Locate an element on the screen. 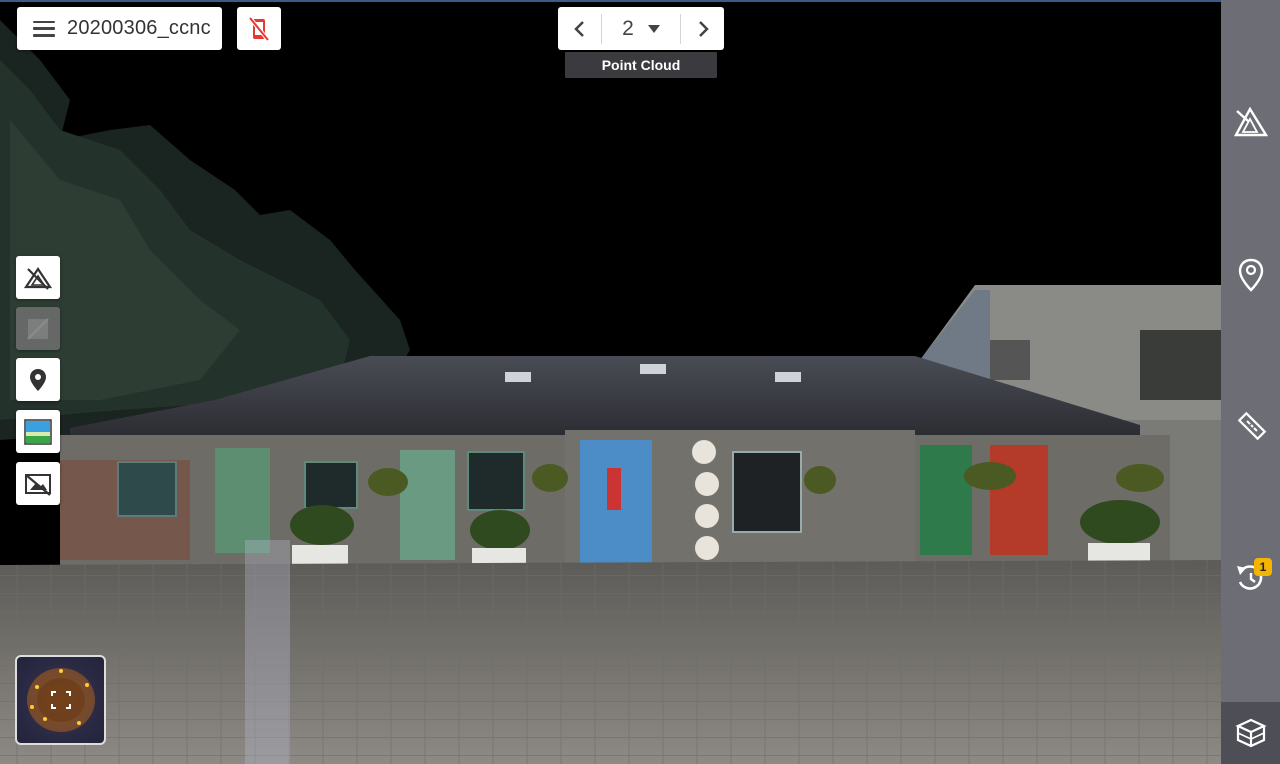  measure-area-button is located at coordinates (1250, 122).